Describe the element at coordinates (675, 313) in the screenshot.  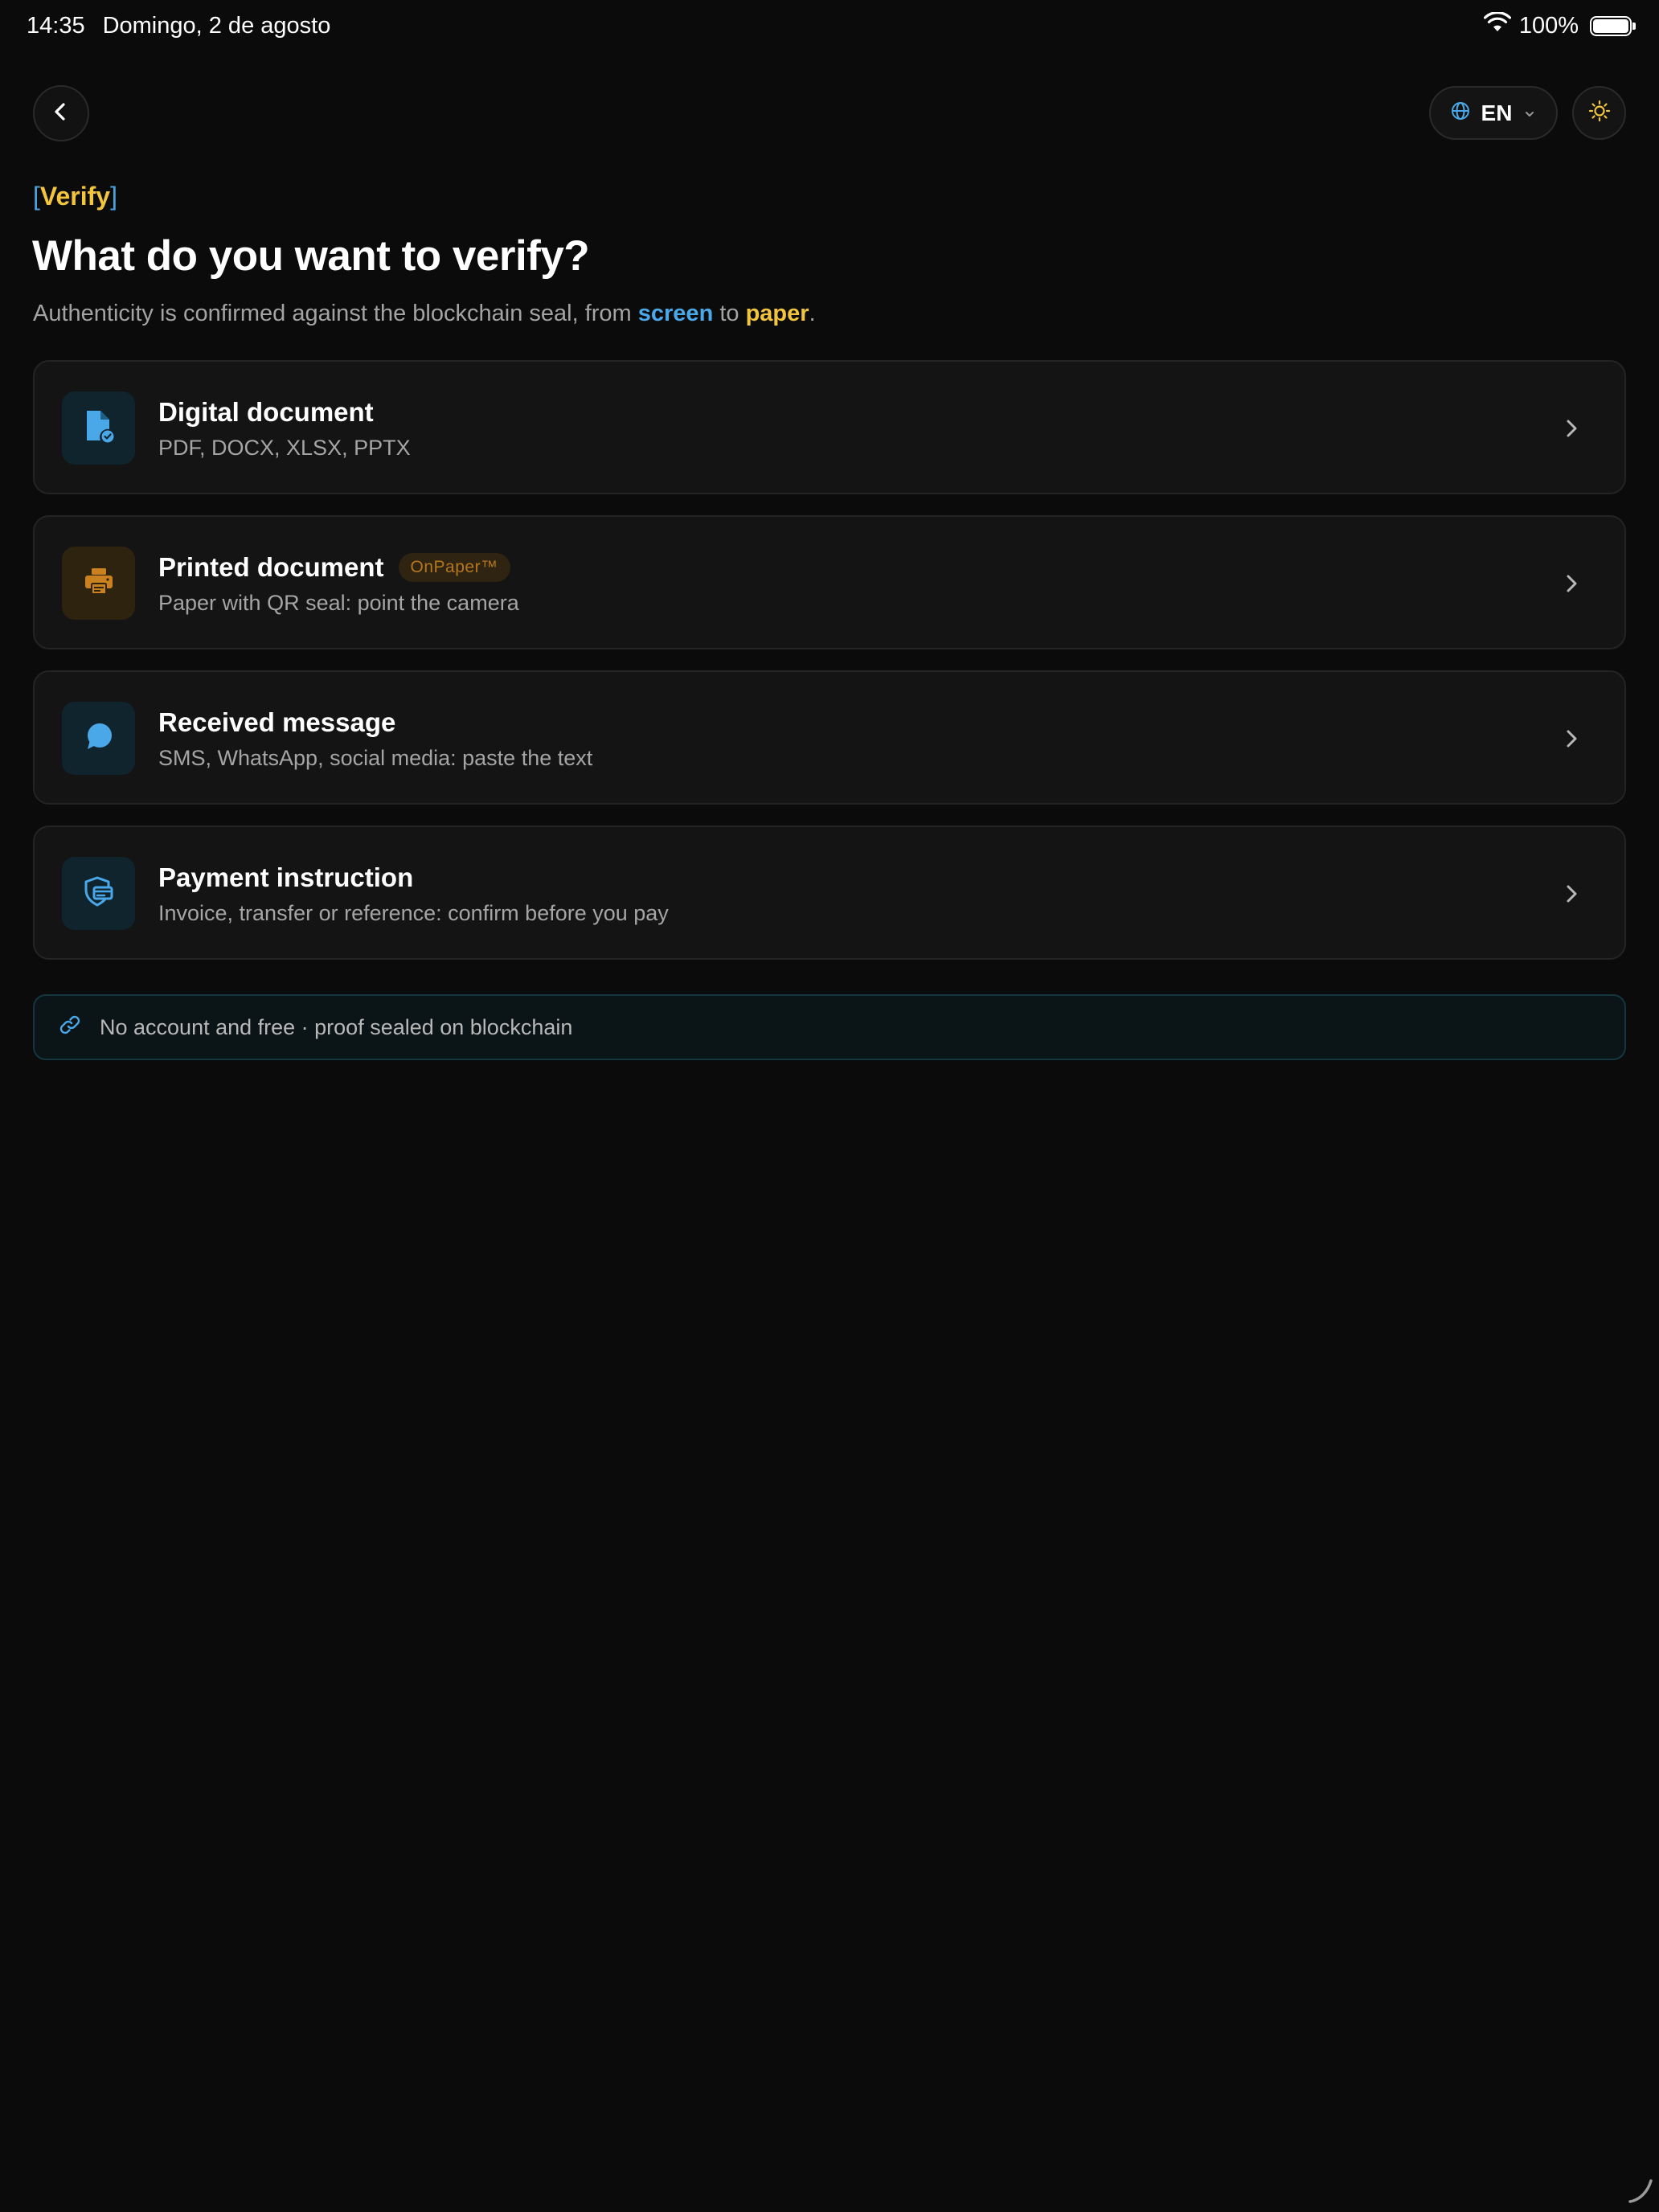
I see `subtitle-screen: screen` at that location.